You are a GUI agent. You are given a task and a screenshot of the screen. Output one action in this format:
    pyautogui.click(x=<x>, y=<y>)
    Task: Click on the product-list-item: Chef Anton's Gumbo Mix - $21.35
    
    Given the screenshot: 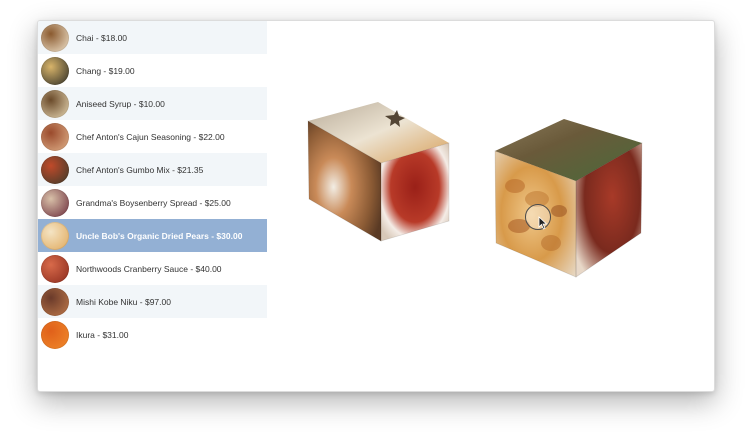 What is the action you would take?
    pyautogui.click(x=152, y=169)
    